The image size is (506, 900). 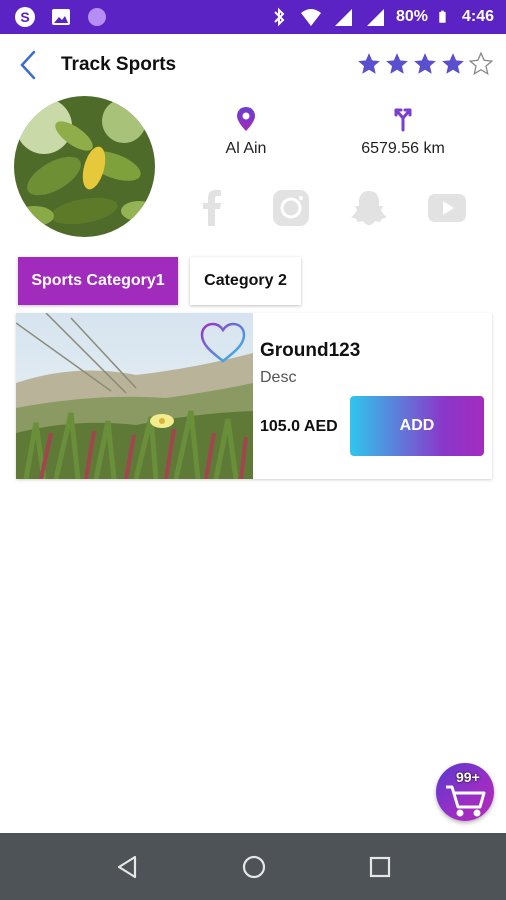 I want to click on clock-time: 4:46, so click(x=477, y=16).